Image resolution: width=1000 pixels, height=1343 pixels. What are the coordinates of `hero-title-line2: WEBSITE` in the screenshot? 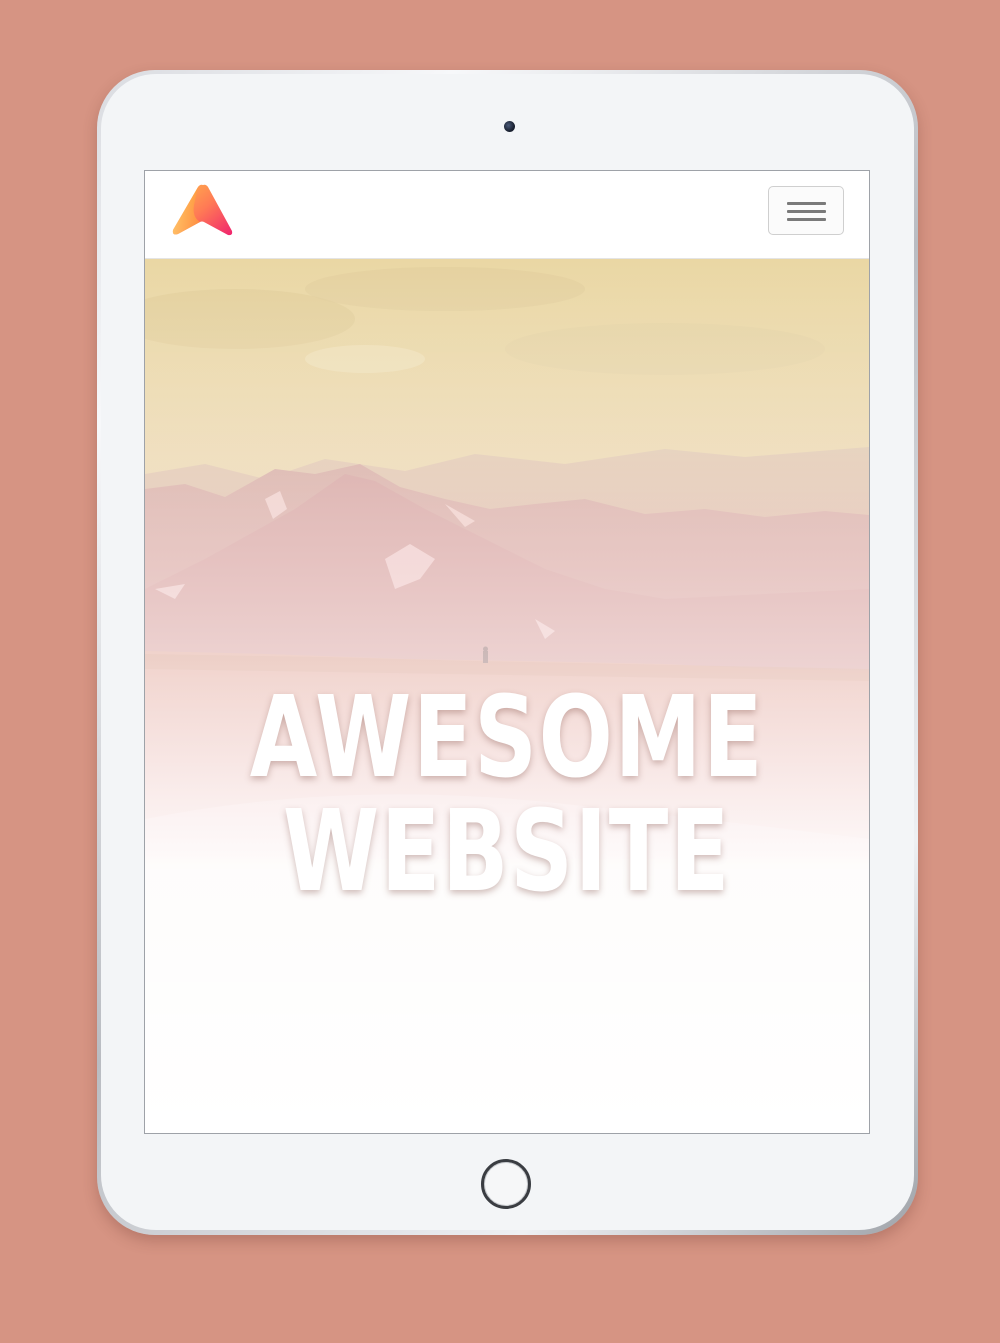 It's located at (507, 852).